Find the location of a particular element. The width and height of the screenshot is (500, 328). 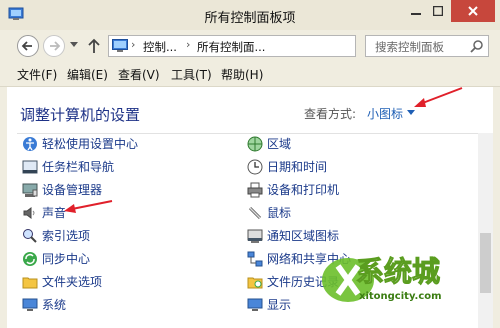

cp-item-ease-of-access: 轻松使用设置中心 is located at coordinates (122, 144).